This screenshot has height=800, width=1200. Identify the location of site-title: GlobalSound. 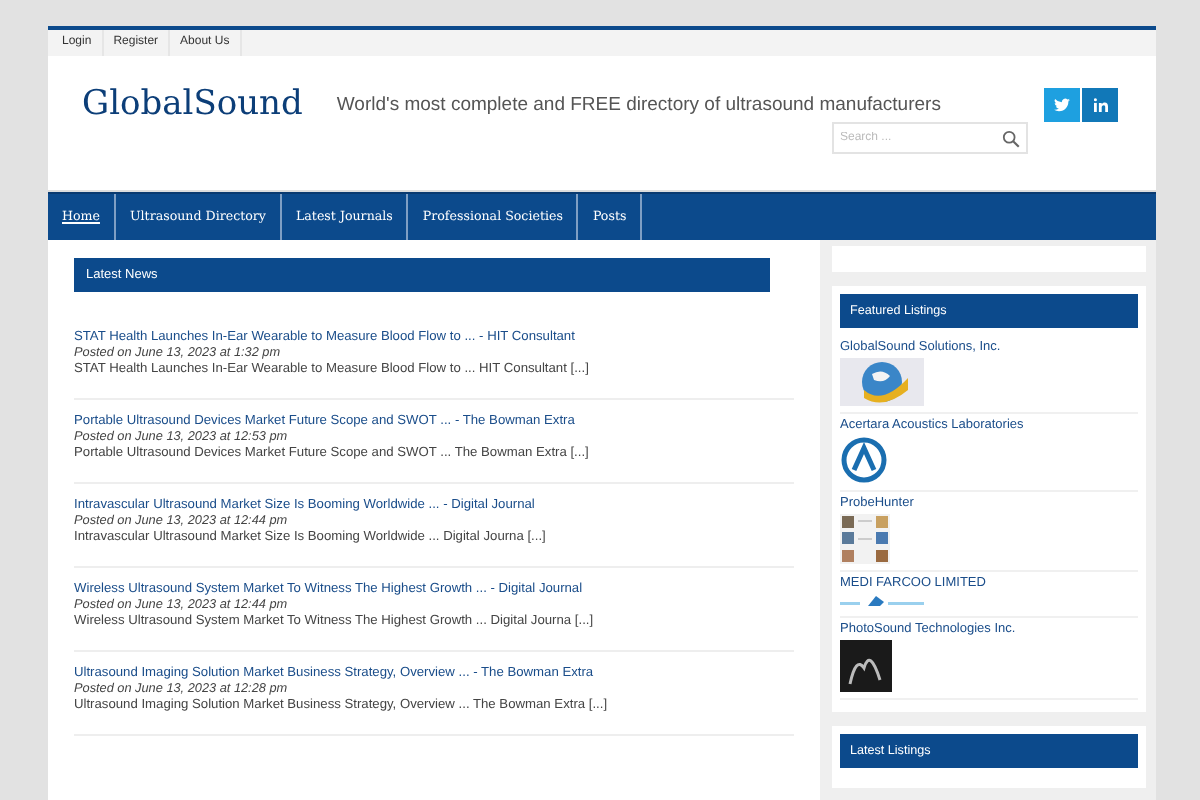
(192, 137).